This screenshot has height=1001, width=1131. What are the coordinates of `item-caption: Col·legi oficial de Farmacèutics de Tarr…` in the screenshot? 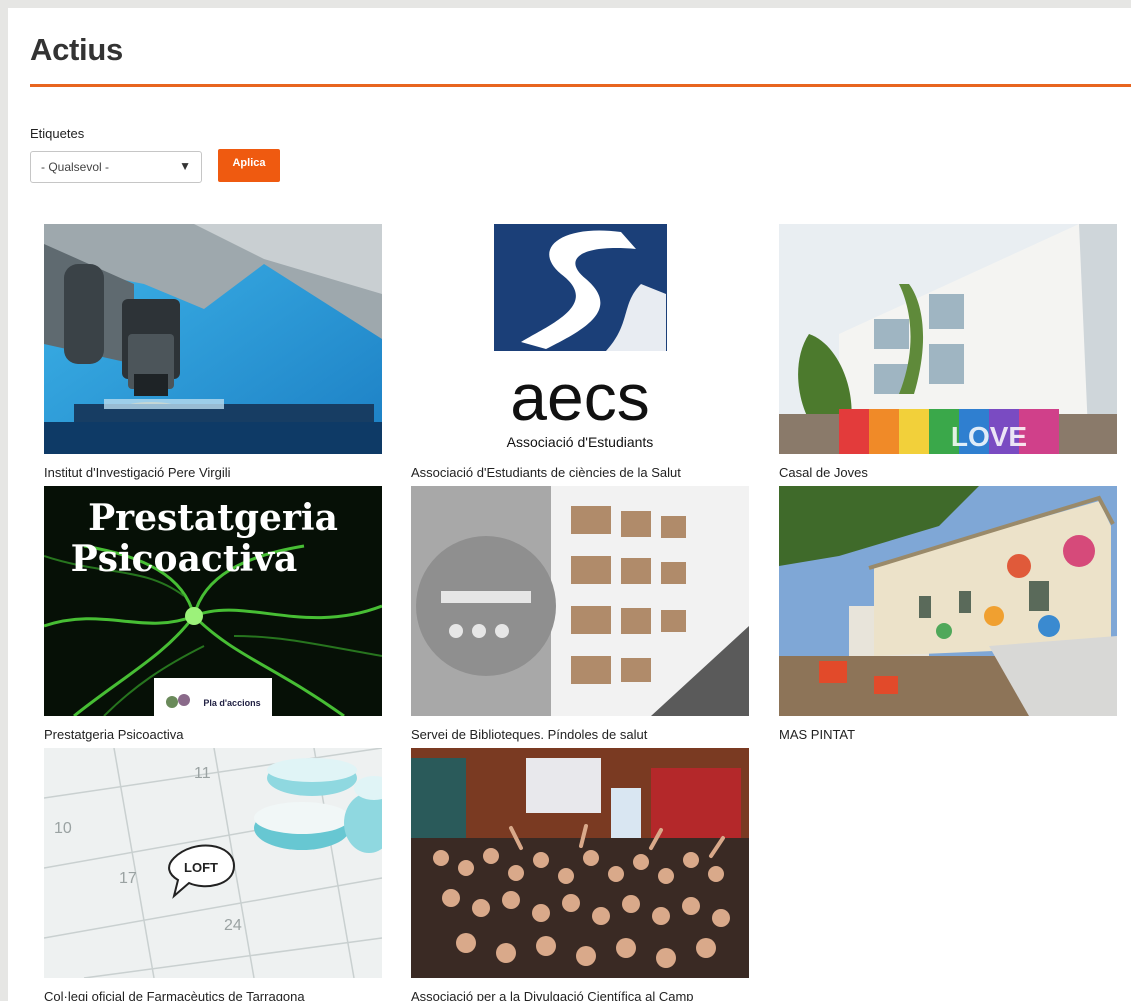 It's located at (213, 995).